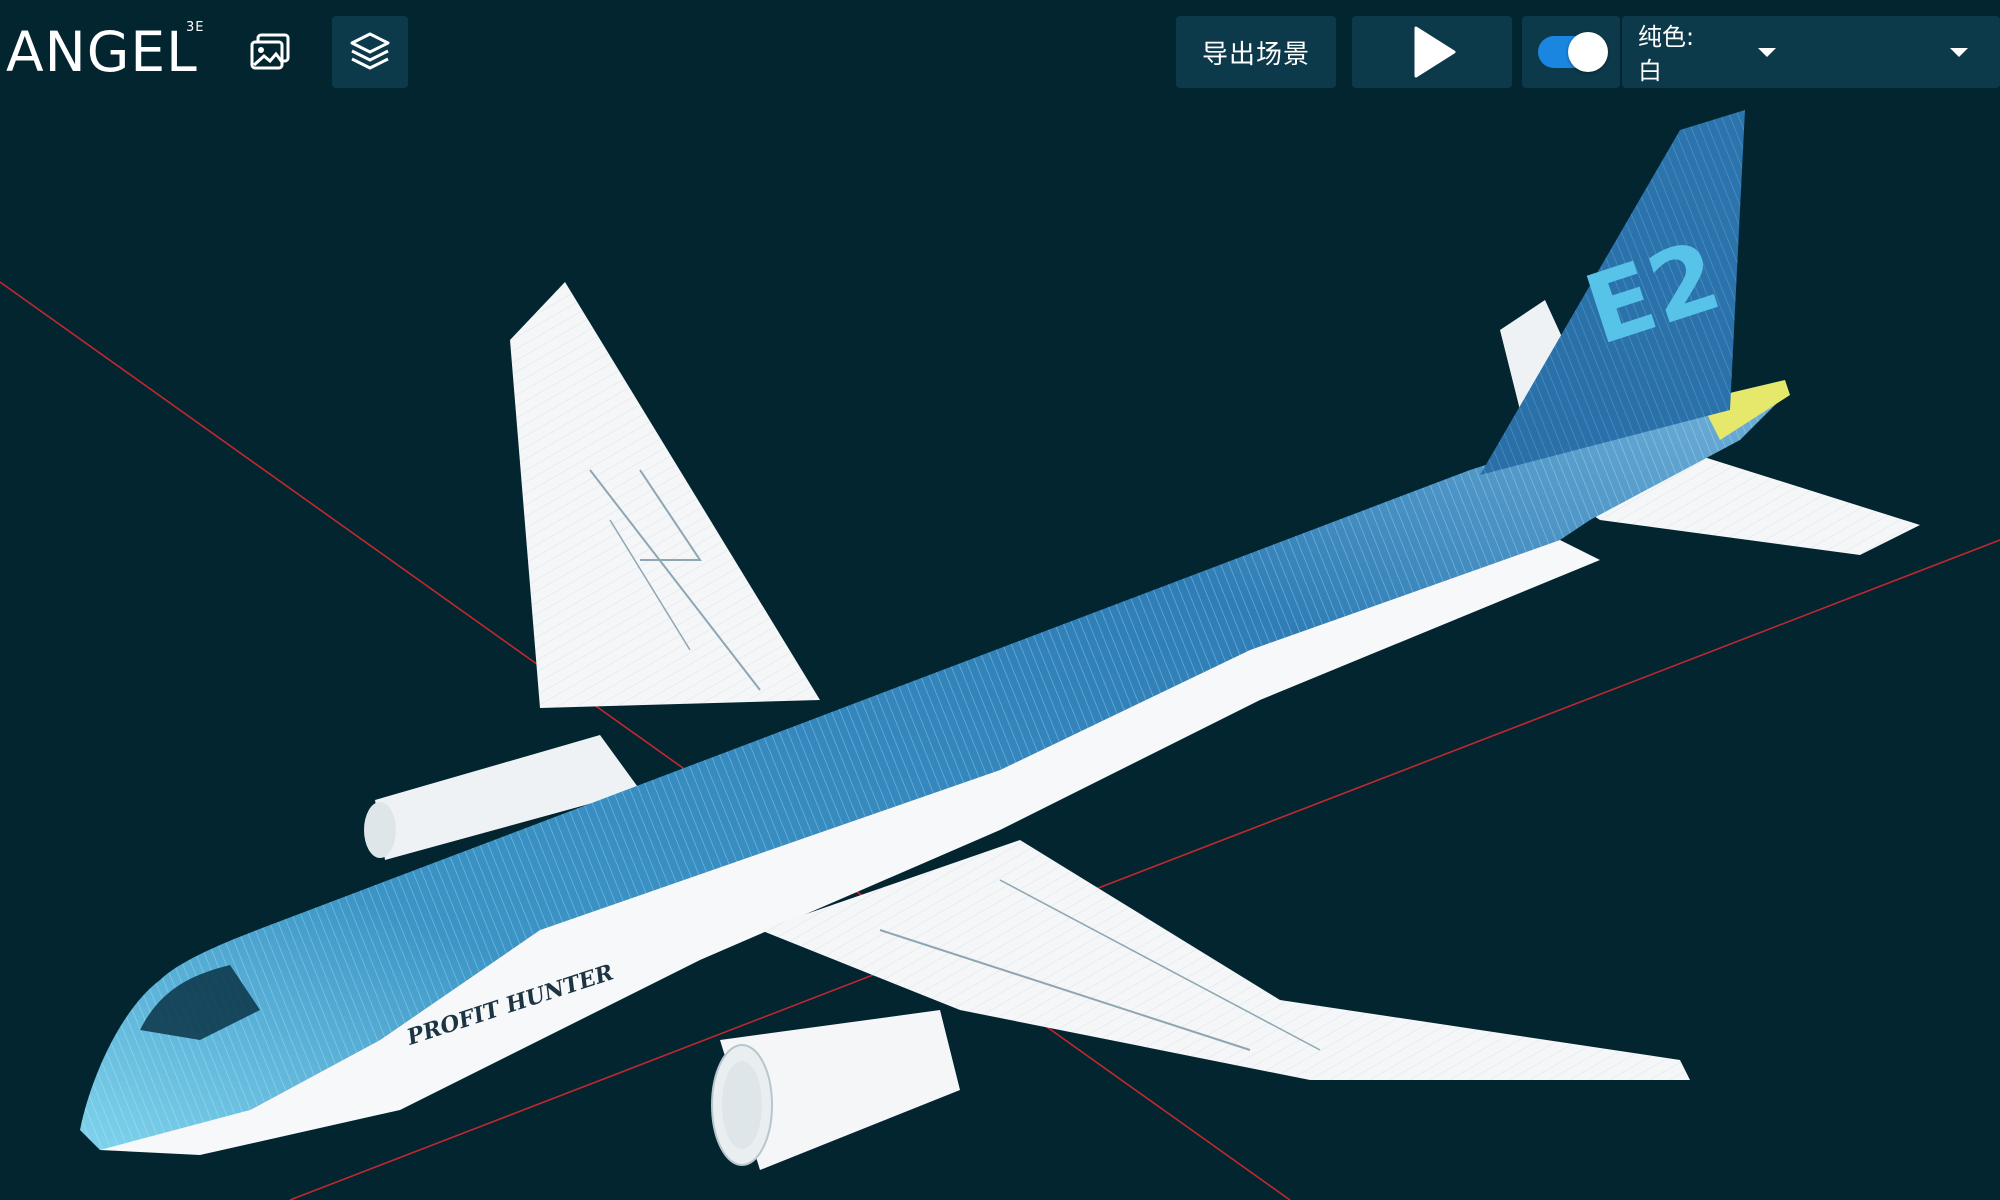  What do you see at coordinates (1256, 52) in the screenshot?
I see `export-scene-button: 导出场景` at bounding box center [1256, 52].